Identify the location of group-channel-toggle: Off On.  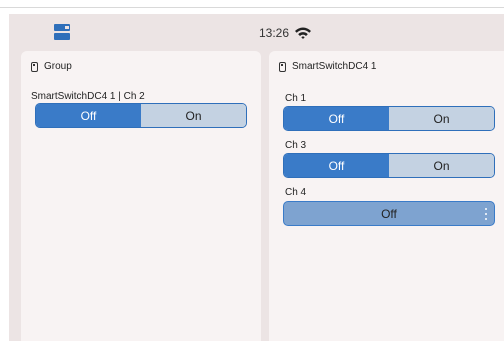
(141, 115).